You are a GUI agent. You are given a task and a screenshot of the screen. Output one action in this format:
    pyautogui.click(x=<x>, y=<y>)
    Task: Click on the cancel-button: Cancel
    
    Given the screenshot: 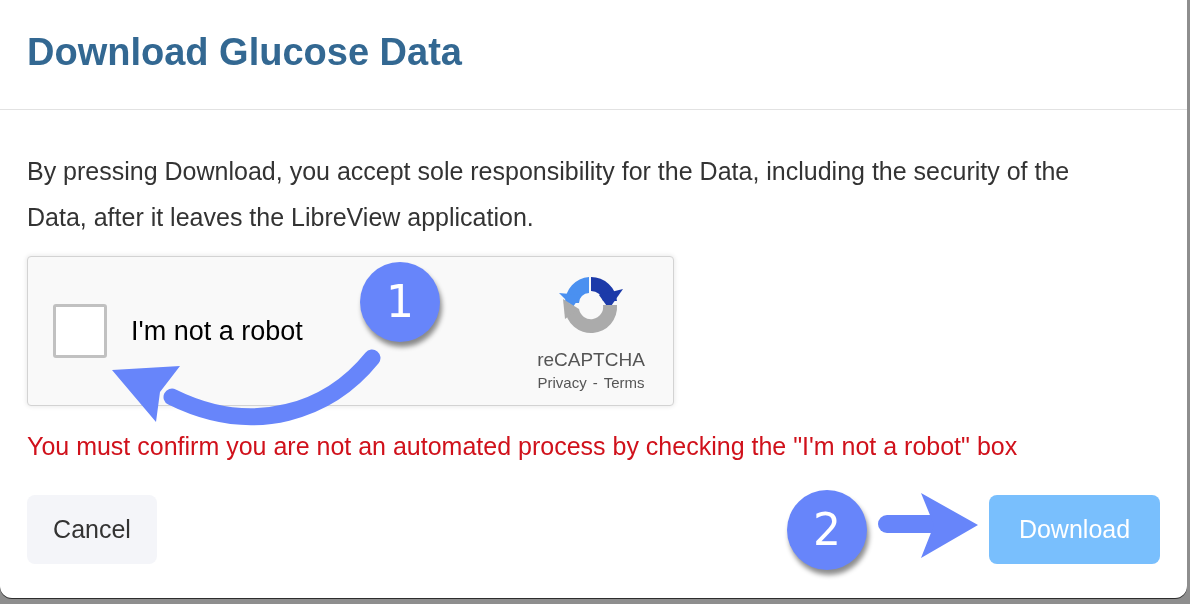 What is the action you would take?
    pyautogui.click(x=92, y=529)
    